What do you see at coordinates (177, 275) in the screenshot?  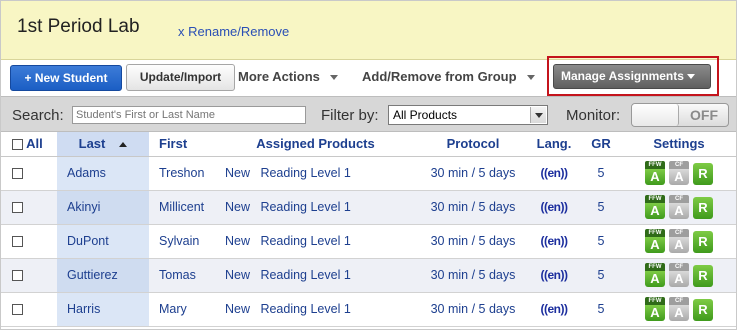 I see `first-name: Tomas` at bounding box center [177, 275].